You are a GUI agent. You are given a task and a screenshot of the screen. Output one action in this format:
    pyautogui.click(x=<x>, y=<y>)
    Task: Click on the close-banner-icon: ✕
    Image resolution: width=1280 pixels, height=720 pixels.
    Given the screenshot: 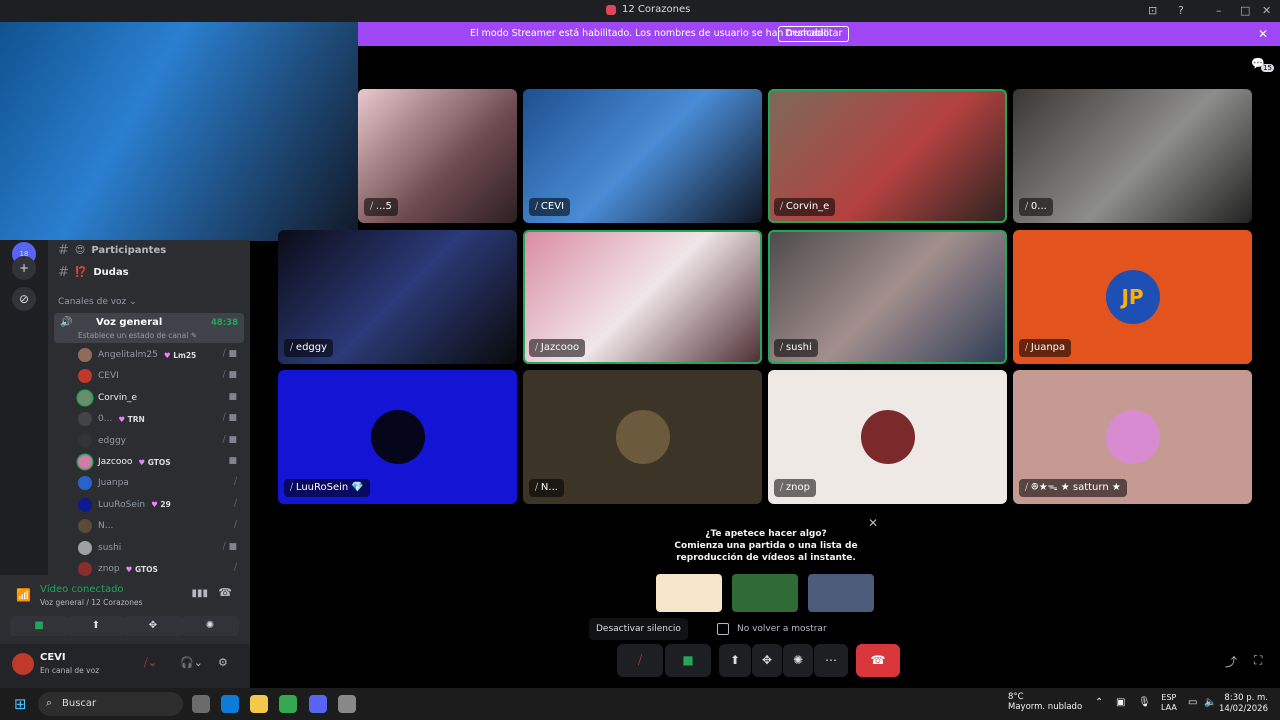 What is the action you would take?
    pyautogui.click(x=1263, y=34)
    